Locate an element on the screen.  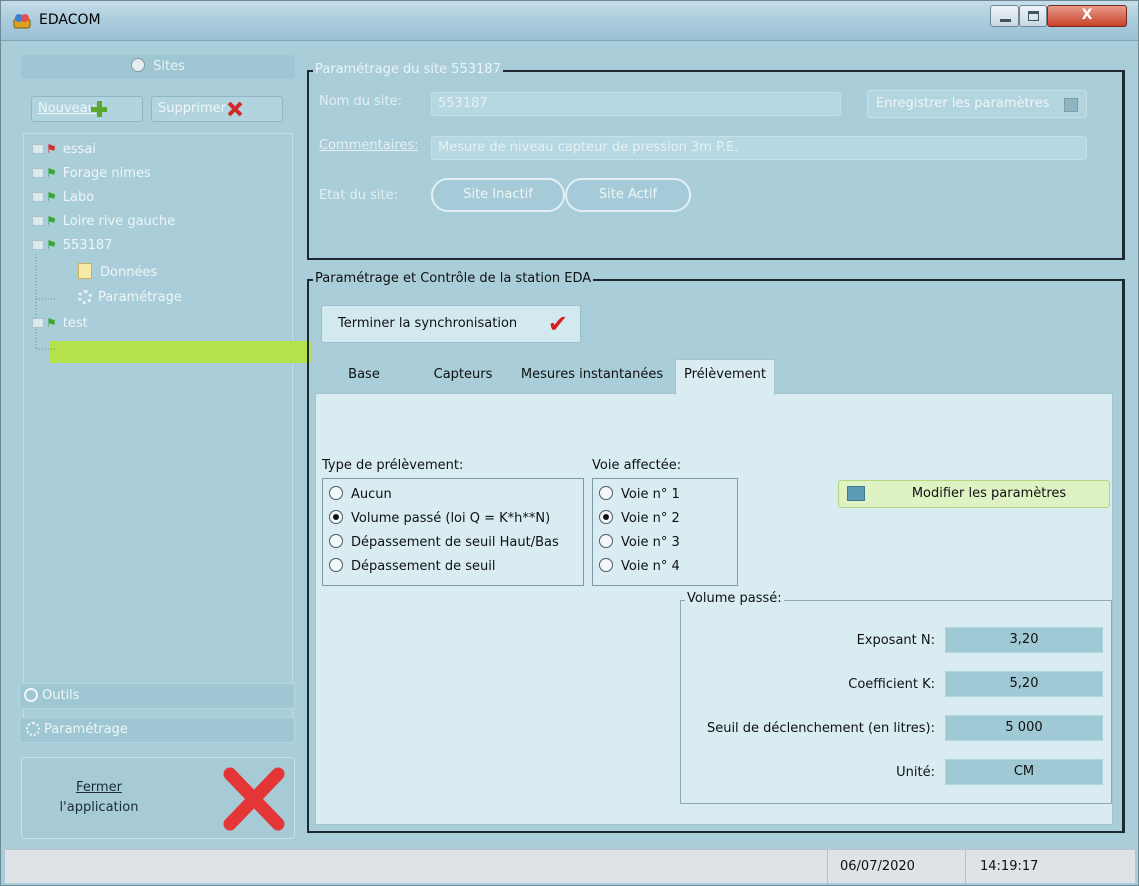
status-date: 06/07/2020 is located at coordinates (896, 867).